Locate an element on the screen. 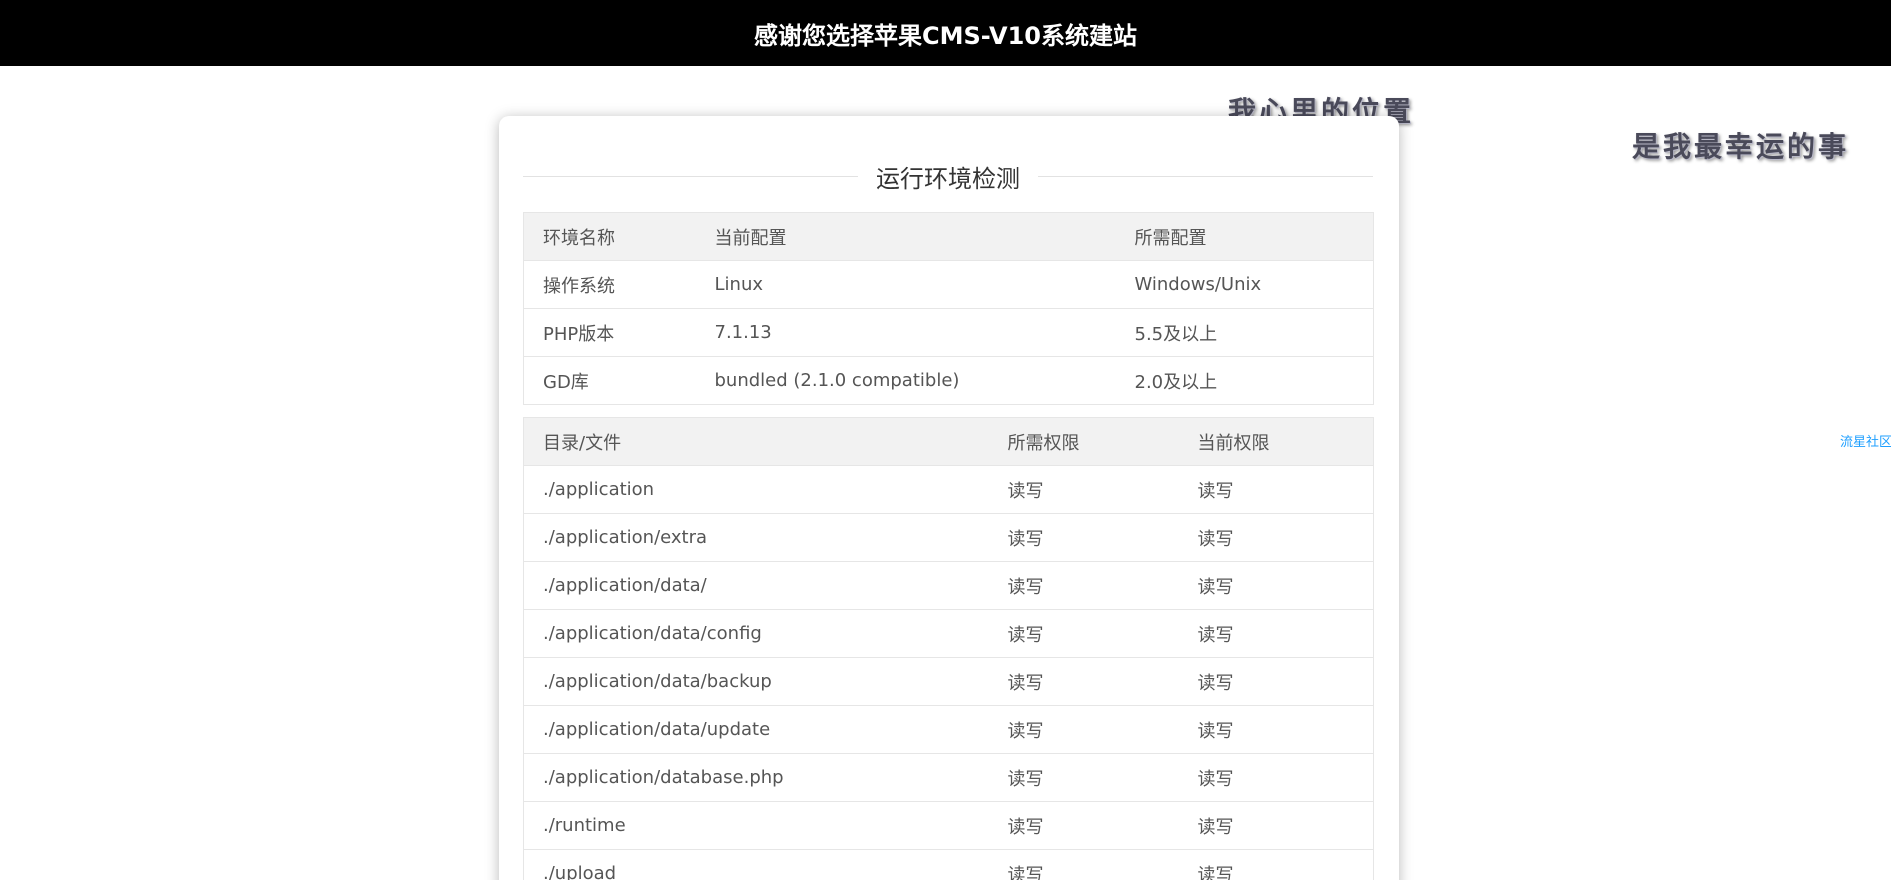 The image size is (1891, 880). path-cell: ./application/data/update is located at coordinates (756, 729).